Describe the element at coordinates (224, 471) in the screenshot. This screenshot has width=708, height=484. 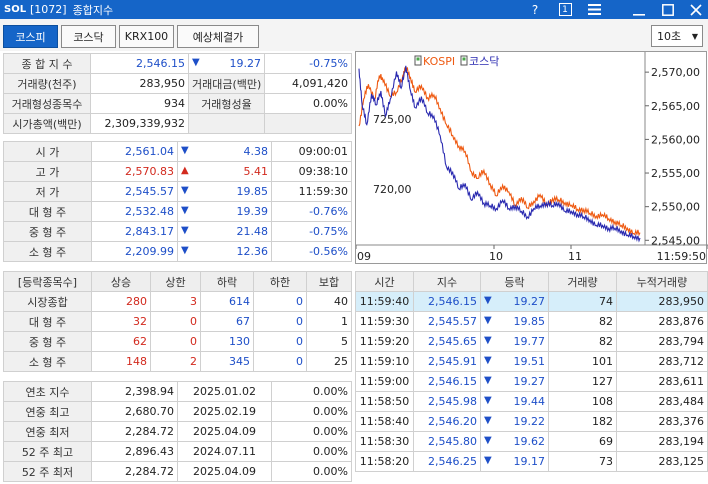
I see `yearly-cell: 2025.04.09` at that location.